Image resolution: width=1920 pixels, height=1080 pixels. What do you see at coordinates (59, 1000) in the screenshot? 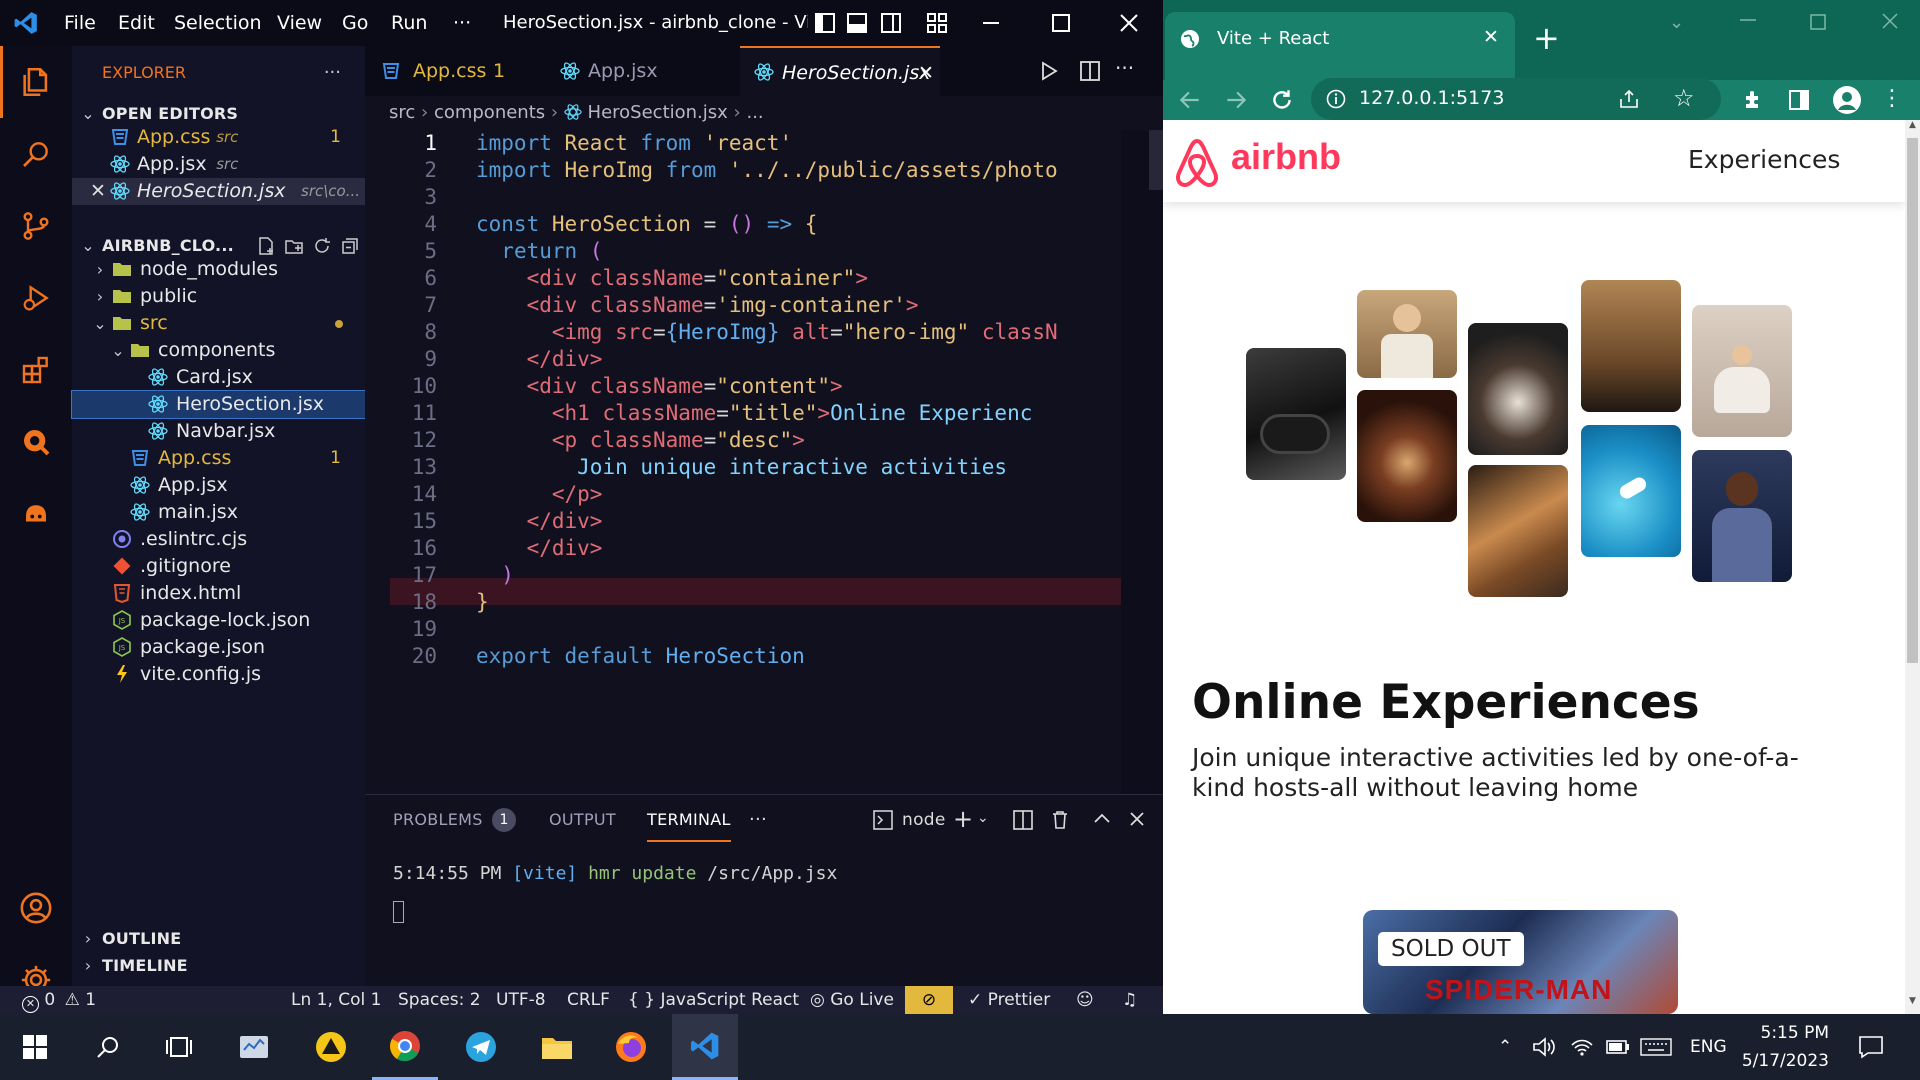
I see `problems-status: ✕ 0 ⚠ 1` at bounding box center [59, 1000].